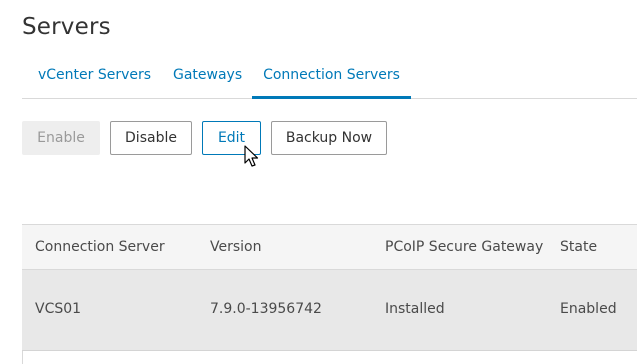 The width and height of the screenshot is (637, 364). Describe the element at coordinates (100, 247) in the screenshot. I see `column-header-connection-server: Connection Server` at that location.